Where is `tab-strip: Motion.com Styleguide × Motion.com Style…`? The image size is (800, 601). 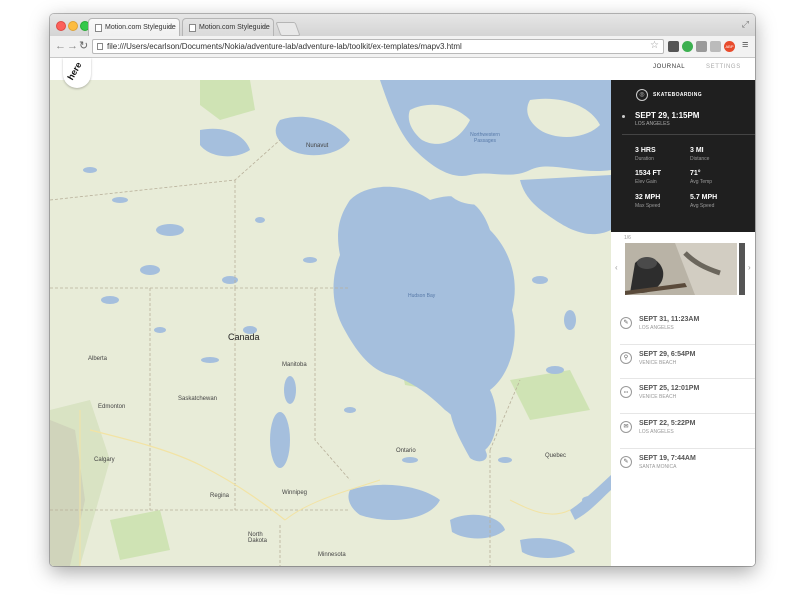 tab-strip: Motion.com Styleguide × Motion.com Style… is located at coordinates (402, 25).